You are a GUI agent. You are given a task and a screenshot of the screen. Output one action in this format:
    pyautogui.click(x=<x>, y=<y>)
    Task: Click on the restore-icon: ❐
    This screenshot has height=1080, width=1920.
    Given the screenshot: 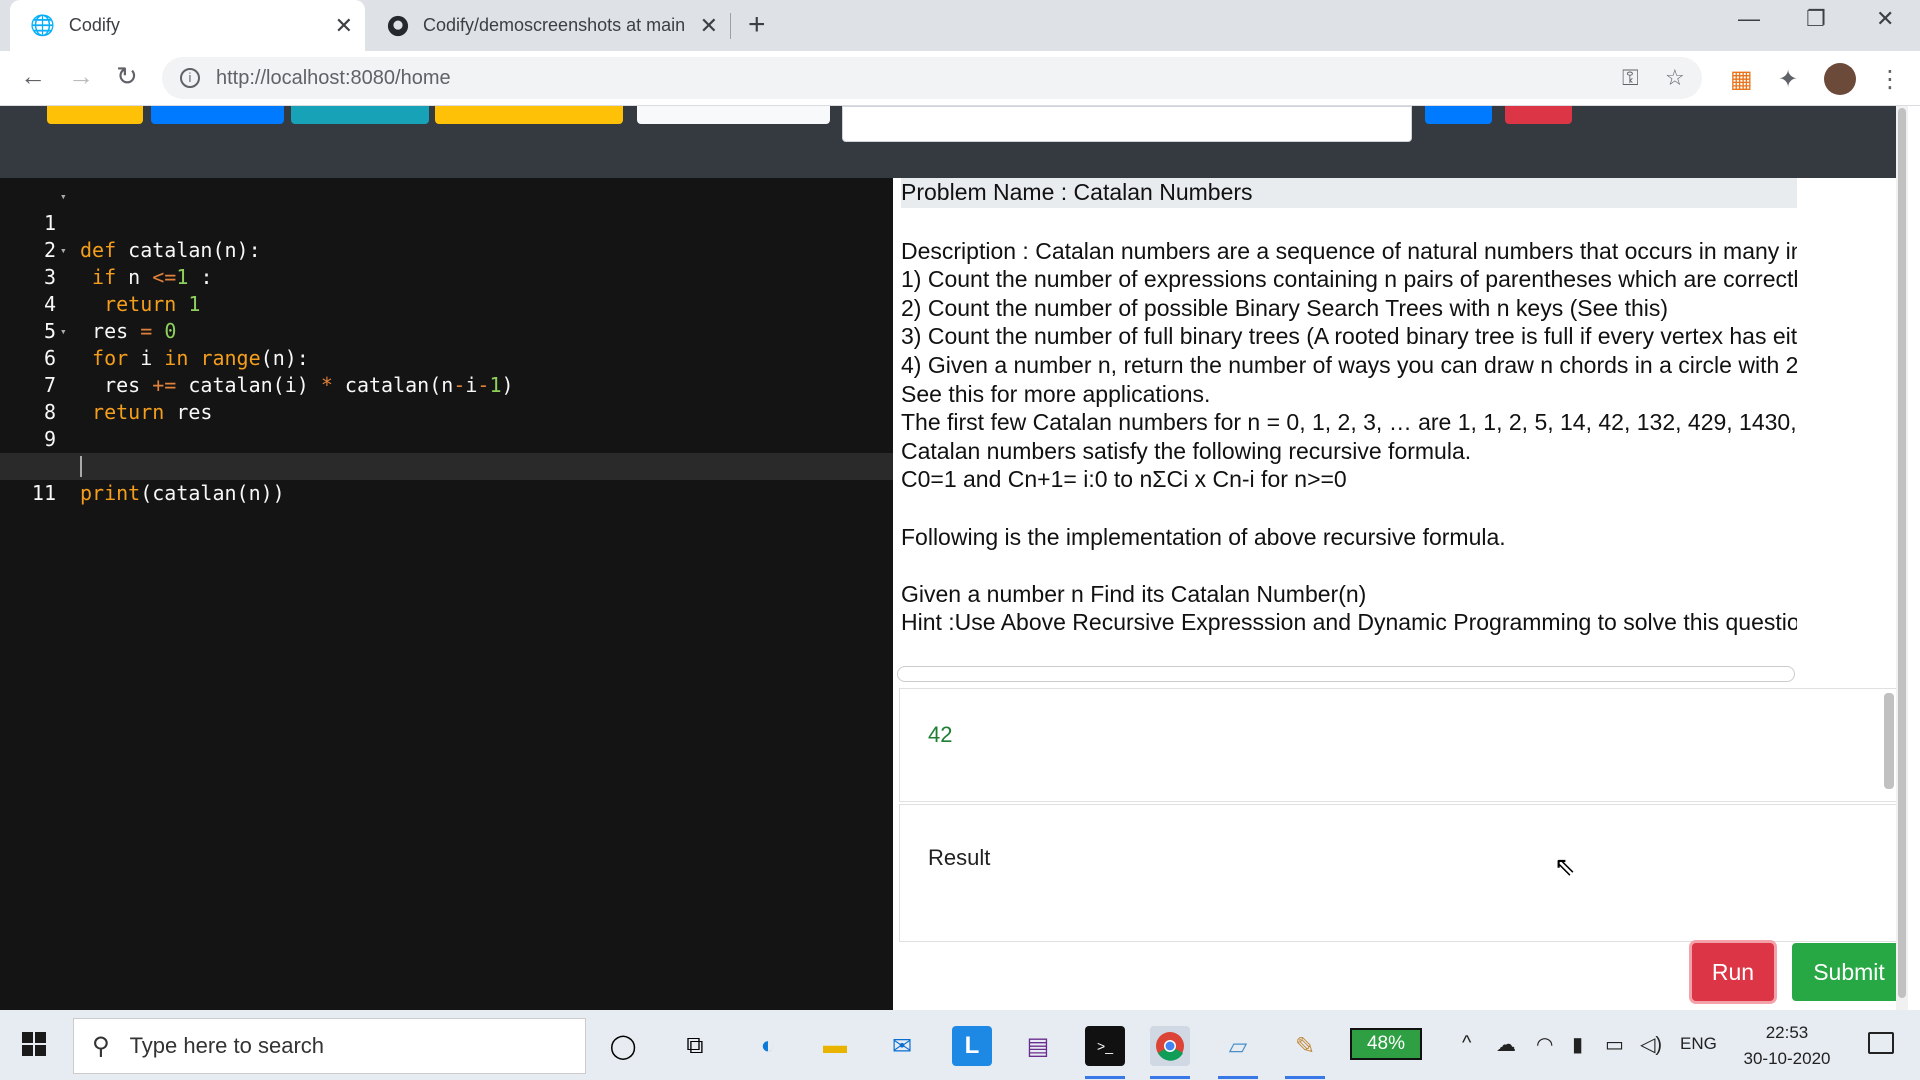 What is the action you would take?
    pyautogui.click(x=1816, y=19)
    